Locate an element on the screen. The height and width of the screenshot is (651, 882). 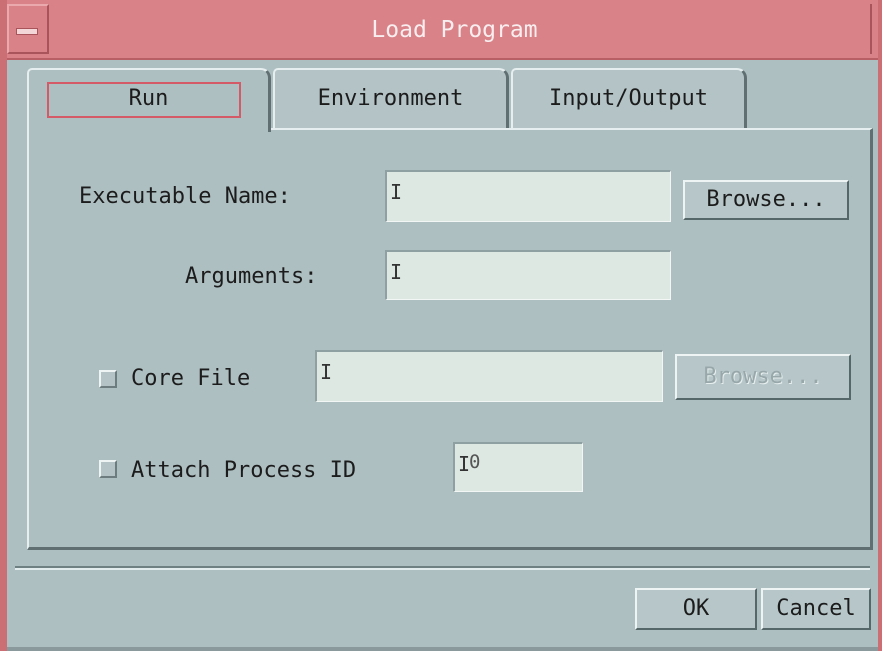
executable-name-input: I is located at coordinates (528, 196).